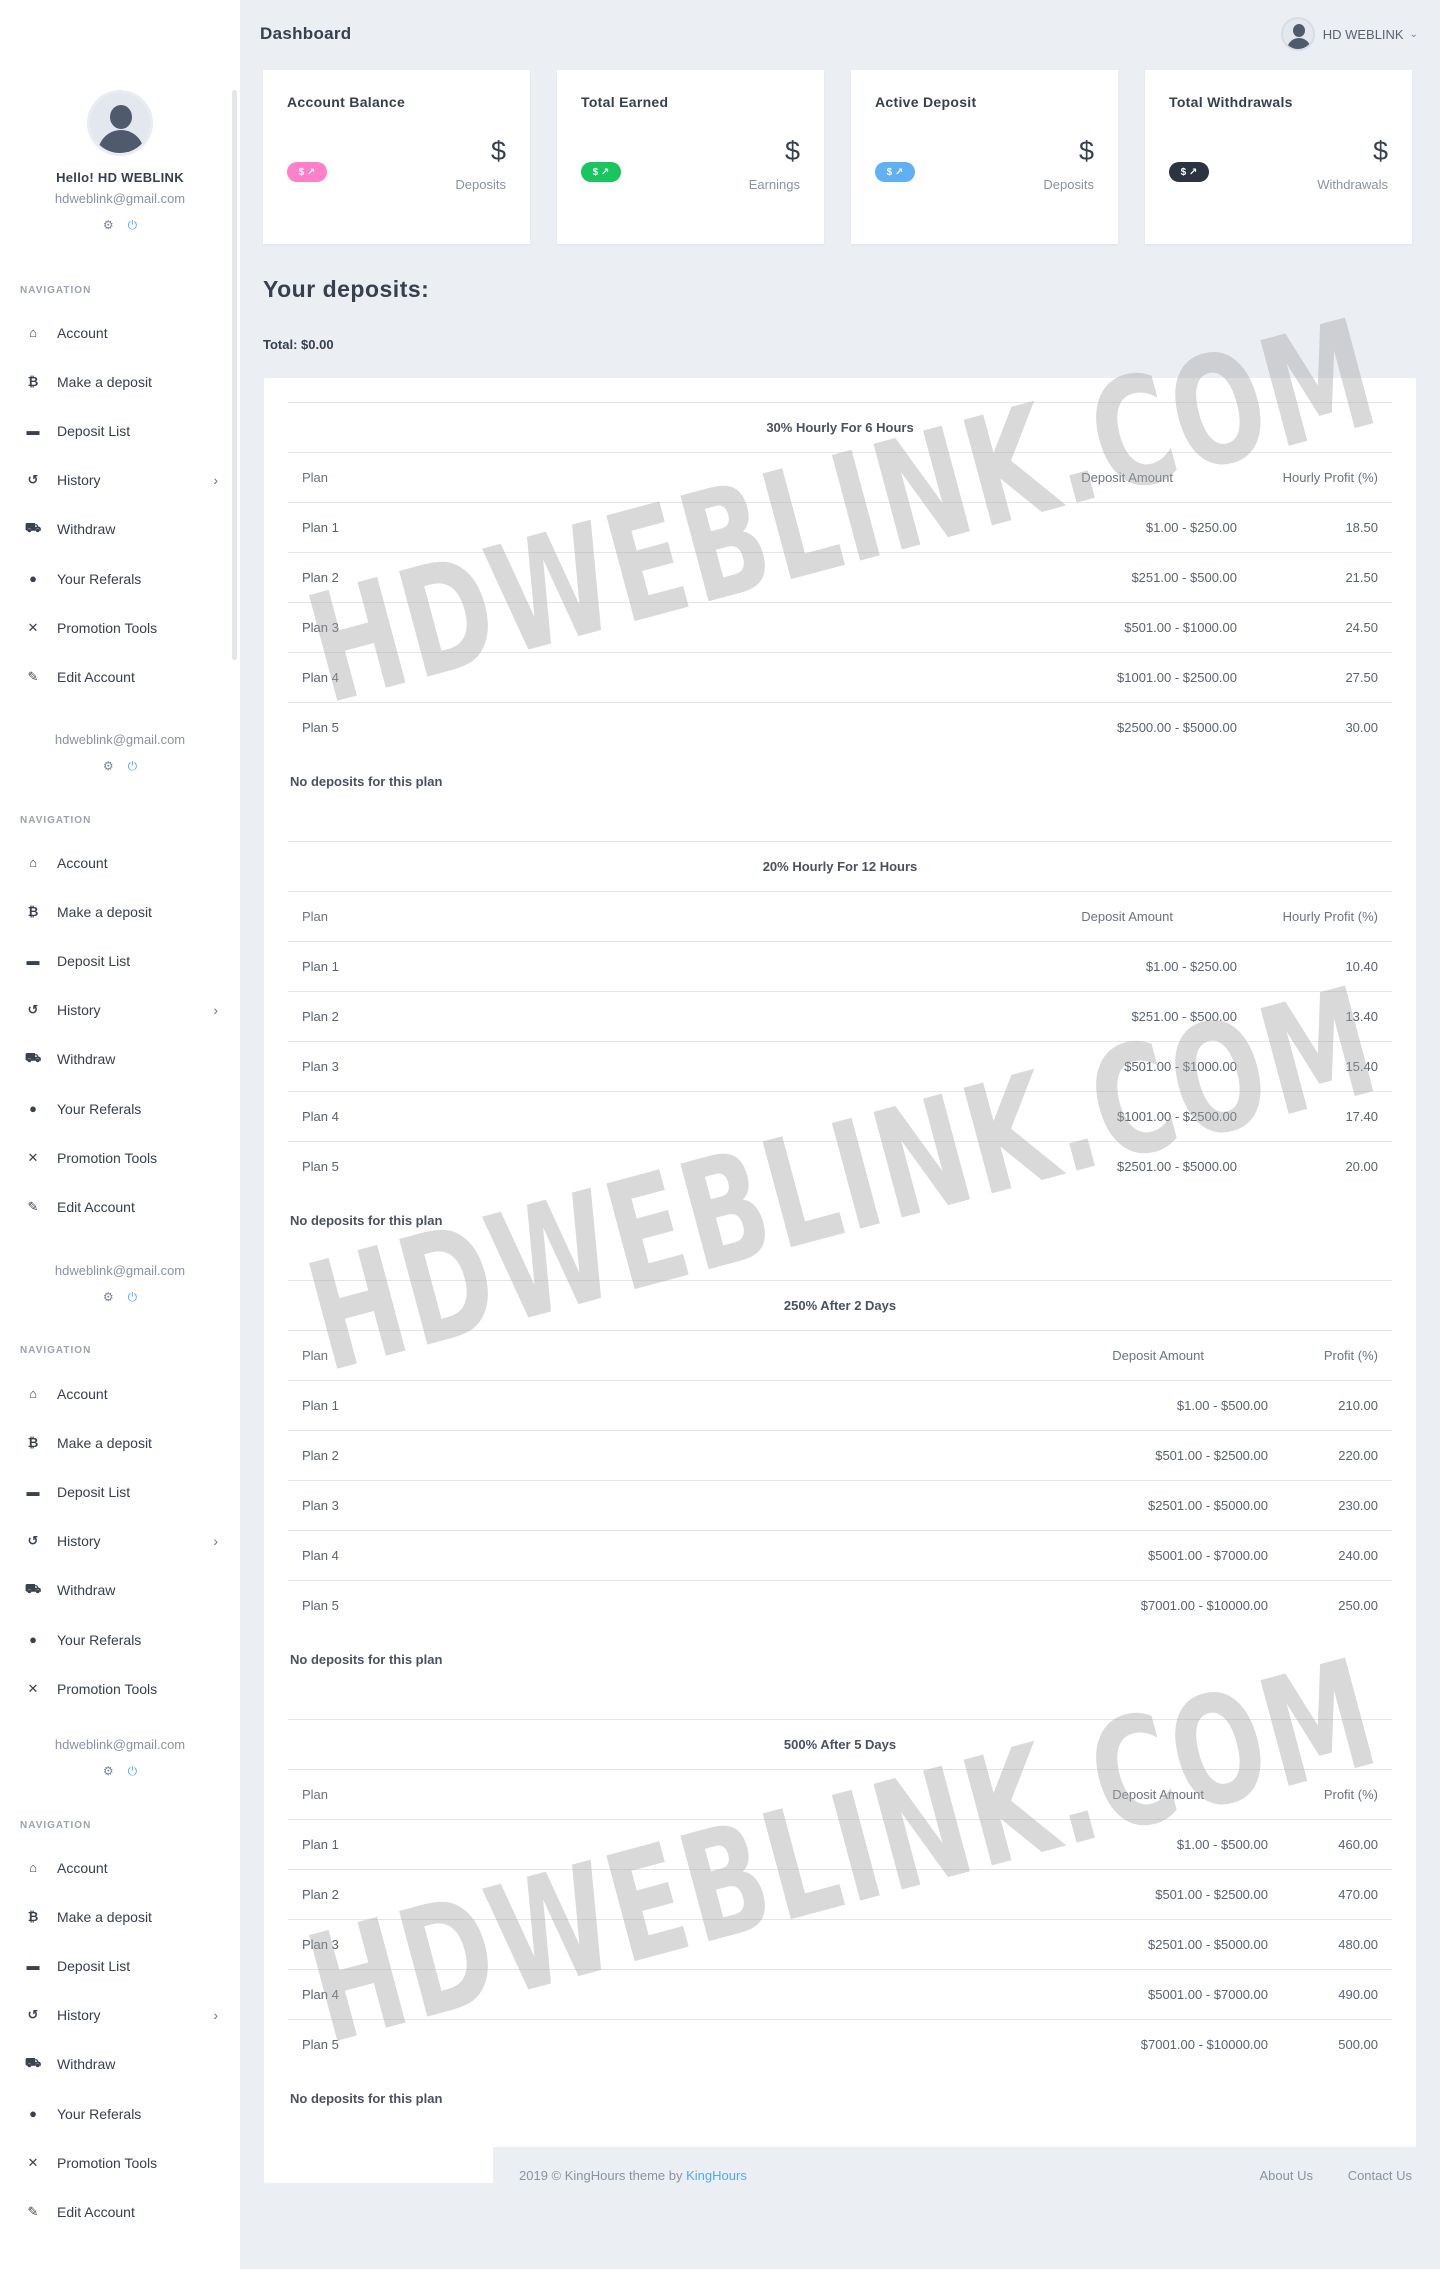 This screenshot has height=2269, width=1440. I want to click on table-cell: $1.00 - $250.00, so click(1191, 527).